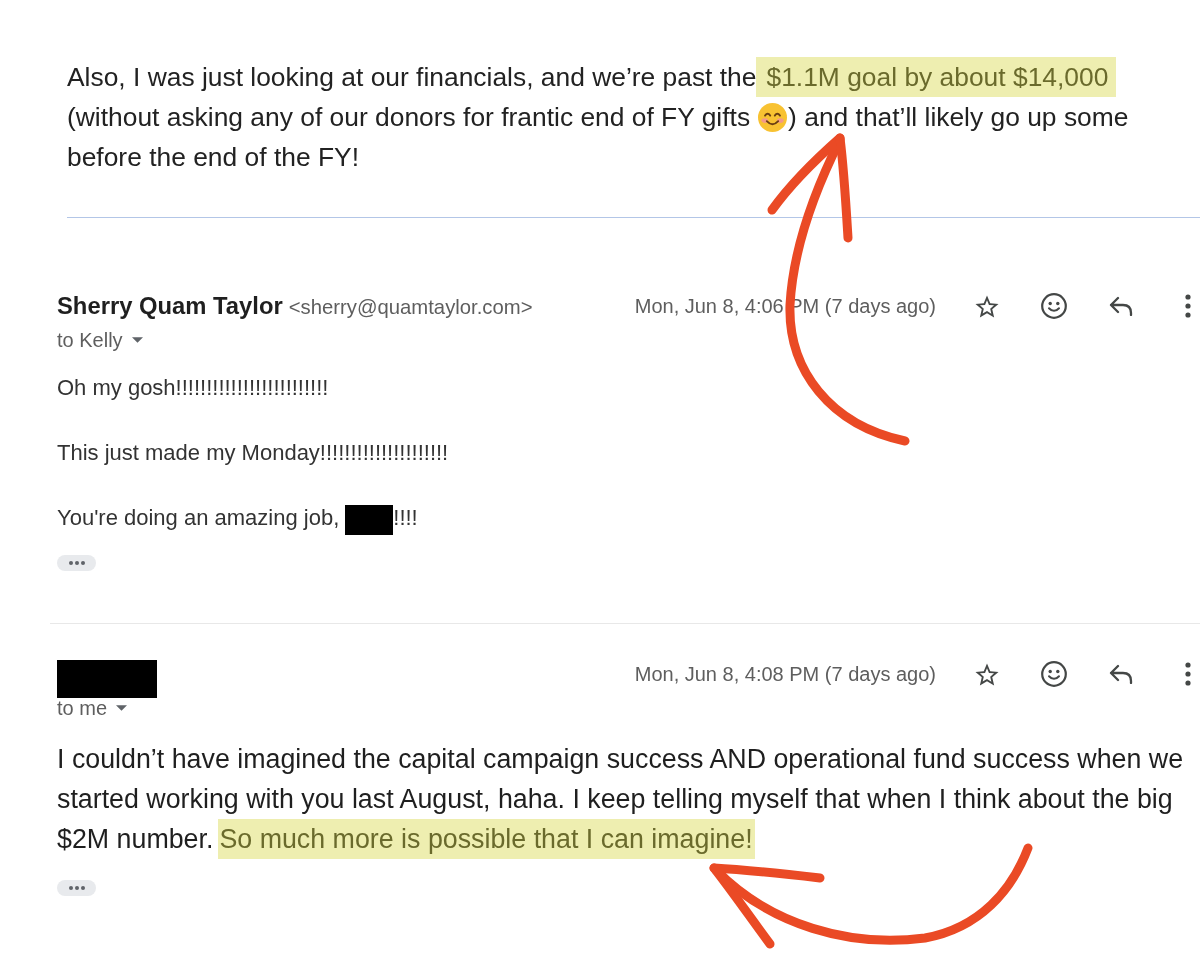  What do you see at coordinates (369, 520) in the screenshot?
I see `redaction-bar` at bounding box center [369, 520].